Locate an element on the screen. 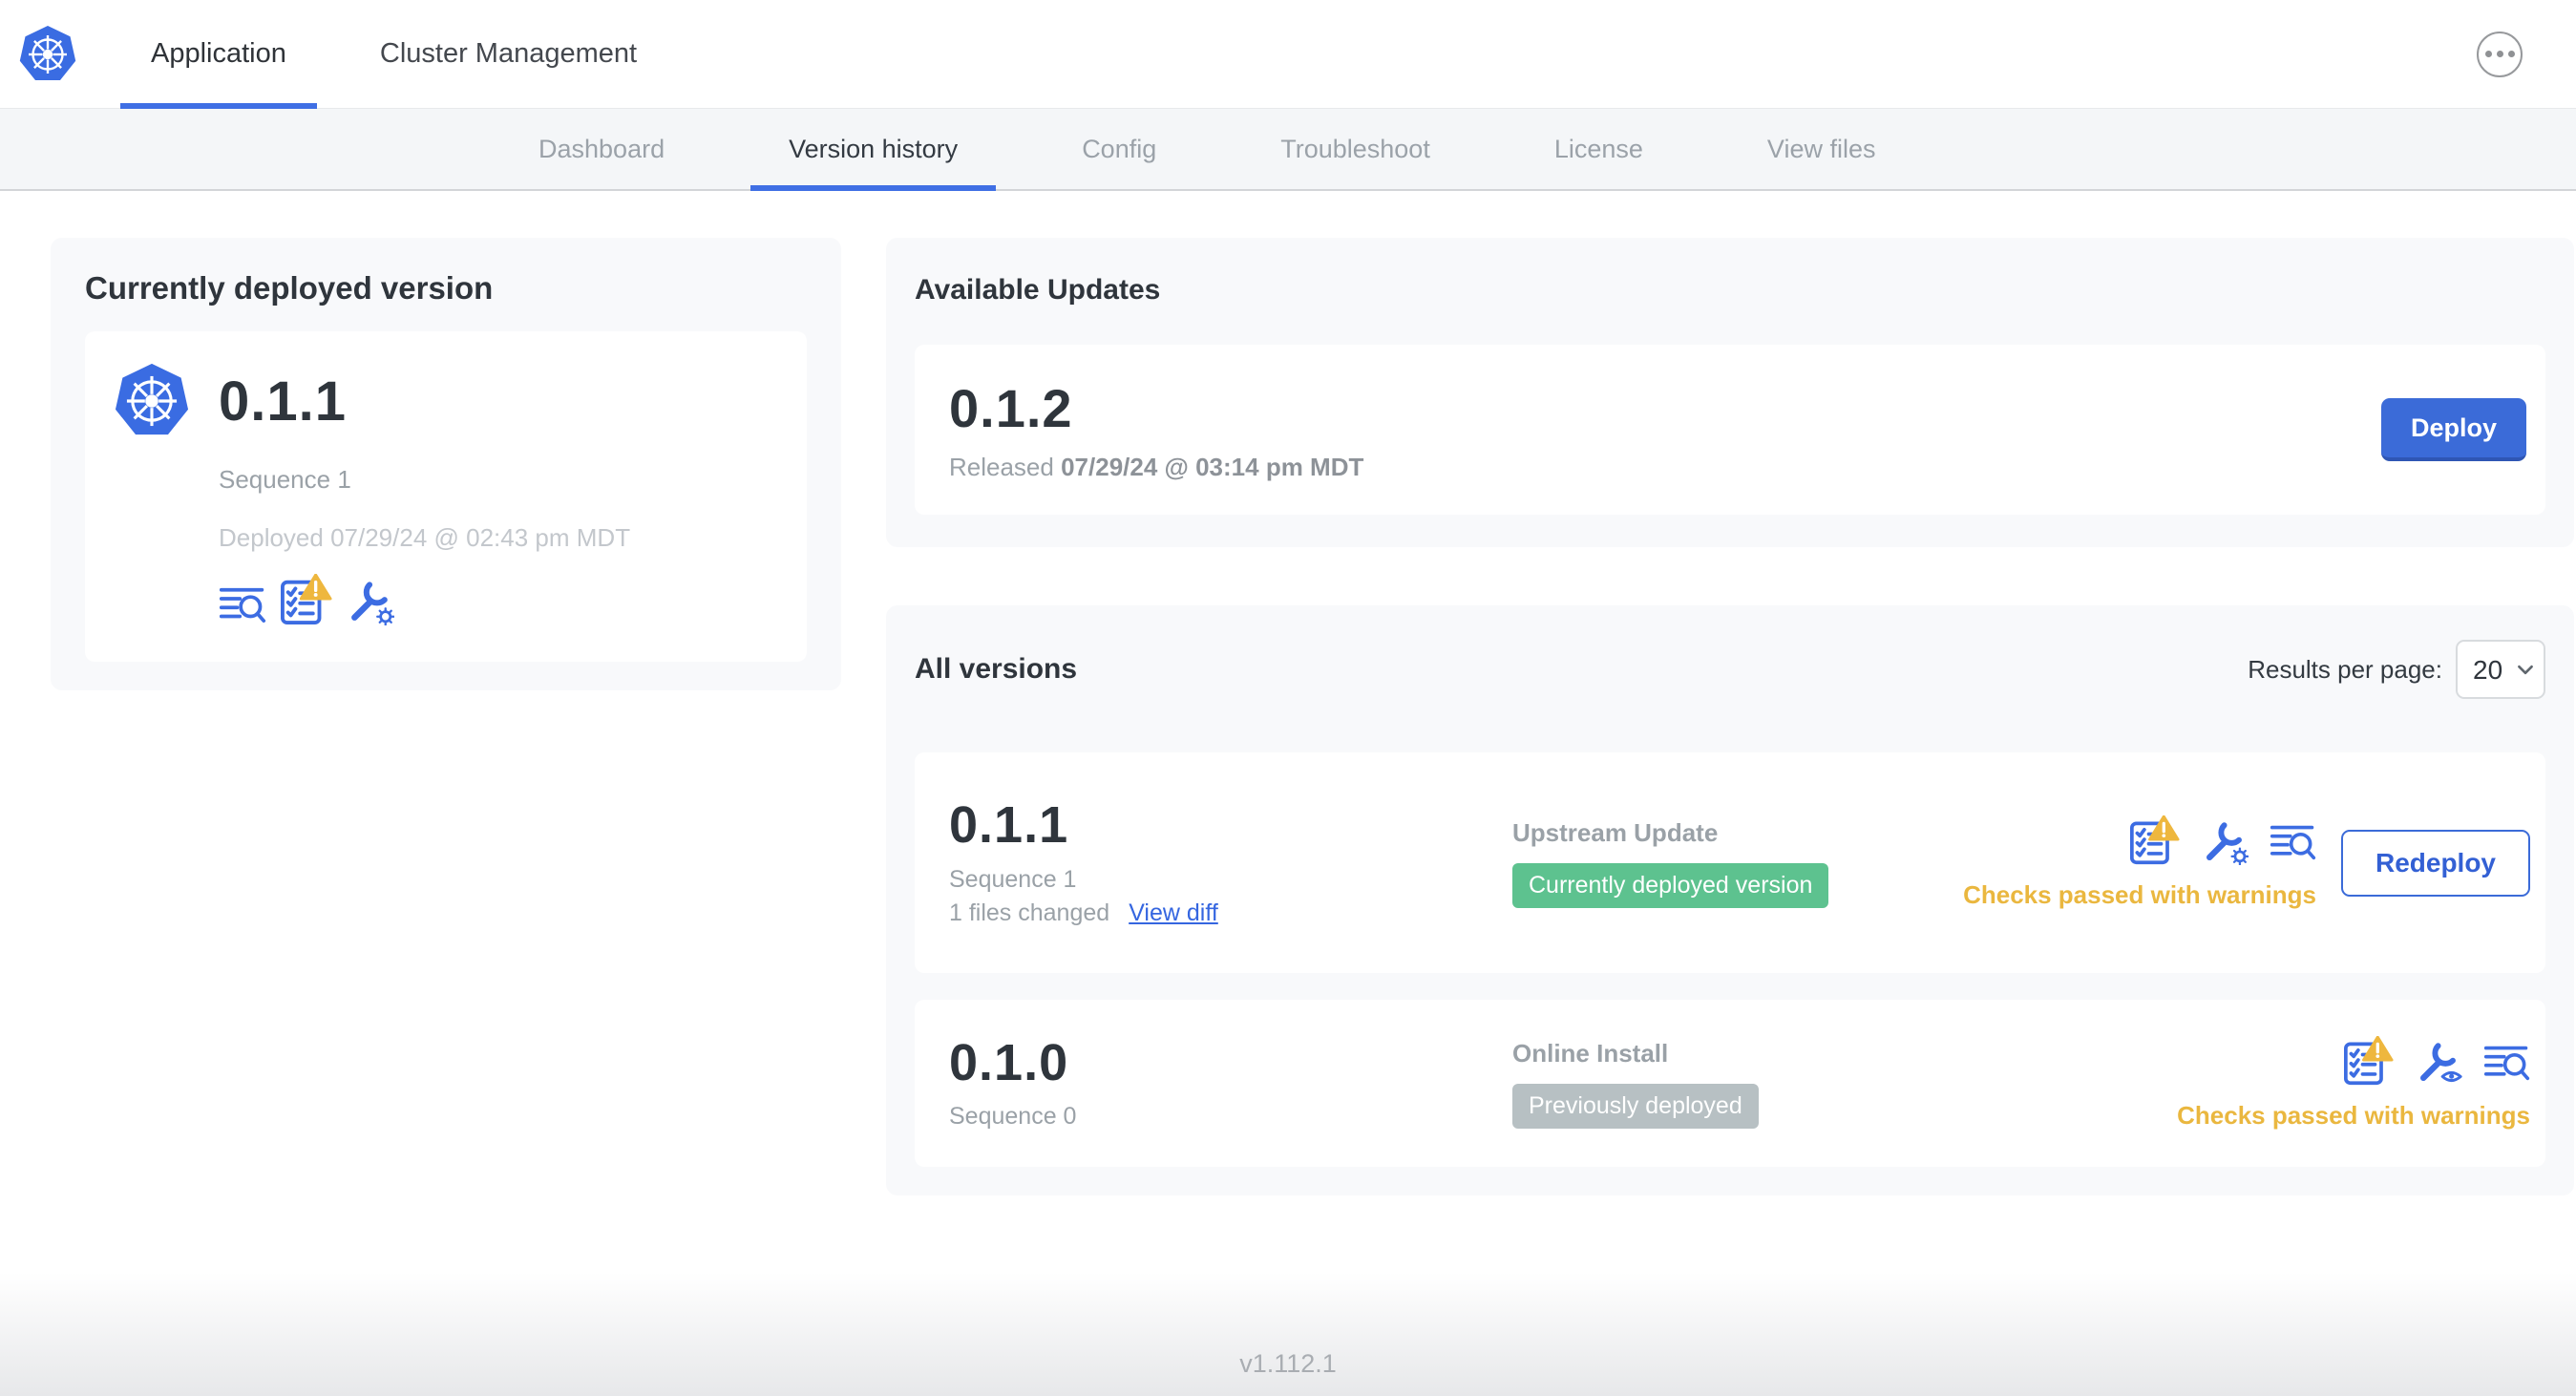  page-footer: v1.112.1 is located at coordinates (1288, 1334).